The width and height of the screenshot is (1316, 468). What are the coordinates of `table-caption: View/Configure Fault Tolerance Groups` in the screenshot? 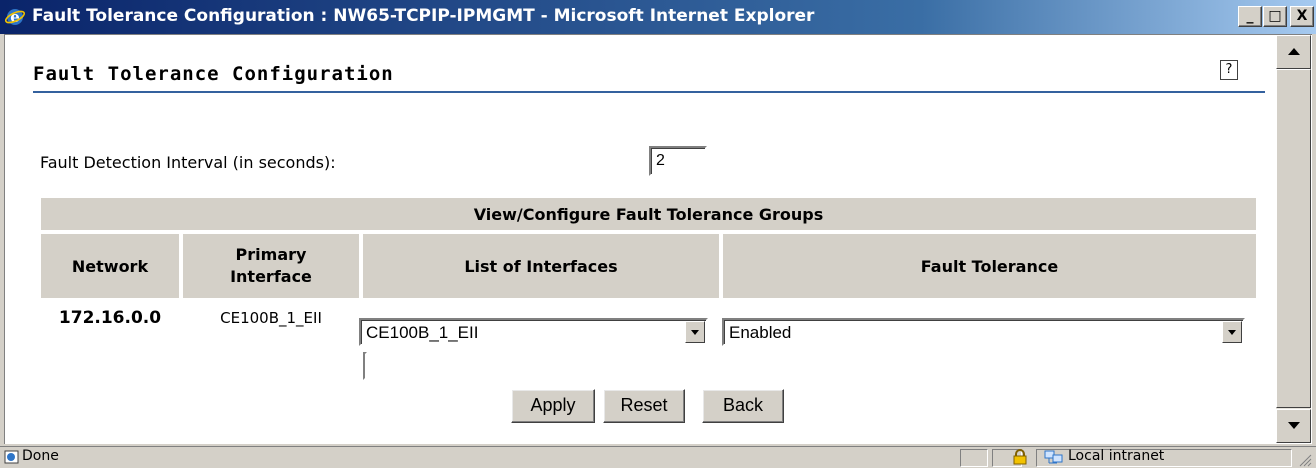 It's located at (648, 214).